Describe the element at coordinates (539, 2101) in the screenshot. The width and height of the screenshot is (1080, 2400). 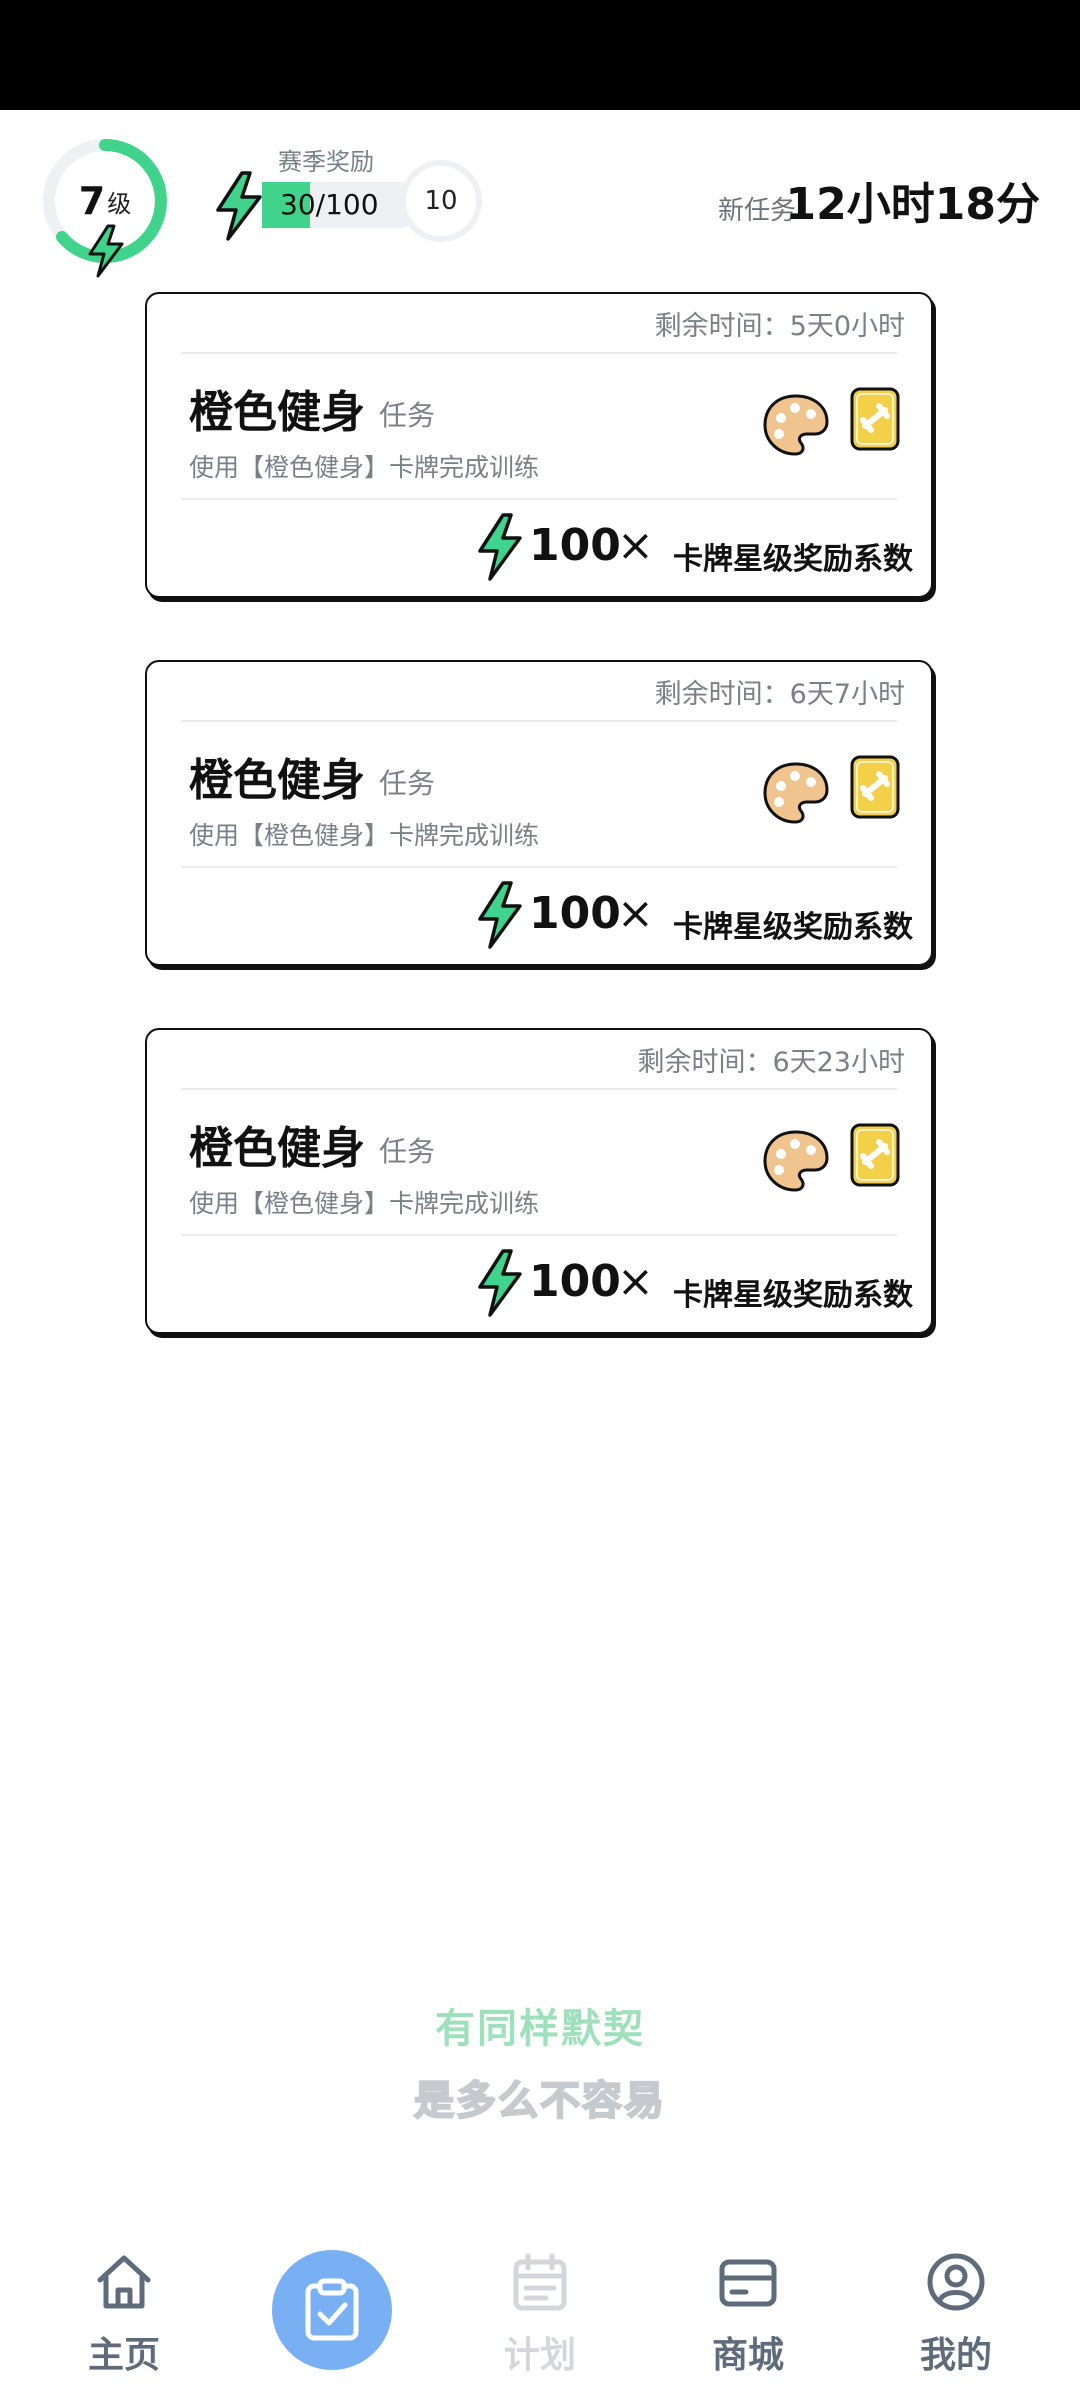
I see `slogan-line-2: 是多么不容易` at that location.